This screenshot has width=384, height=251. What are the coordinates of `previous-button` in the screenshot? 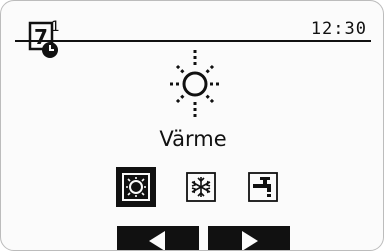 It's located at (158, 238).